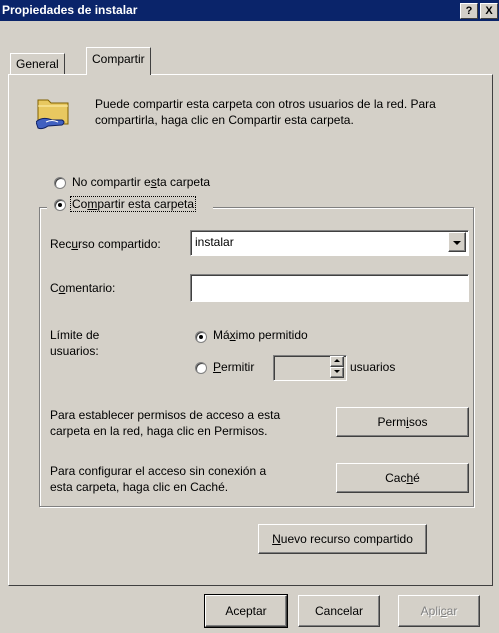 The image size is (499, 633). I want to click on arrow-down-icon, so click(337, 371).